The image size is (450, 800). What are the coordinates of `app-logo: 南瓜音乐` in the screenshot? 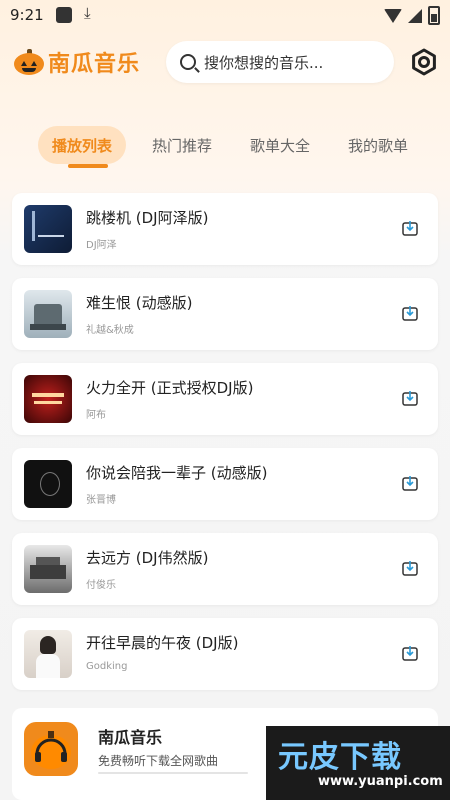 It's located at (77, 62).